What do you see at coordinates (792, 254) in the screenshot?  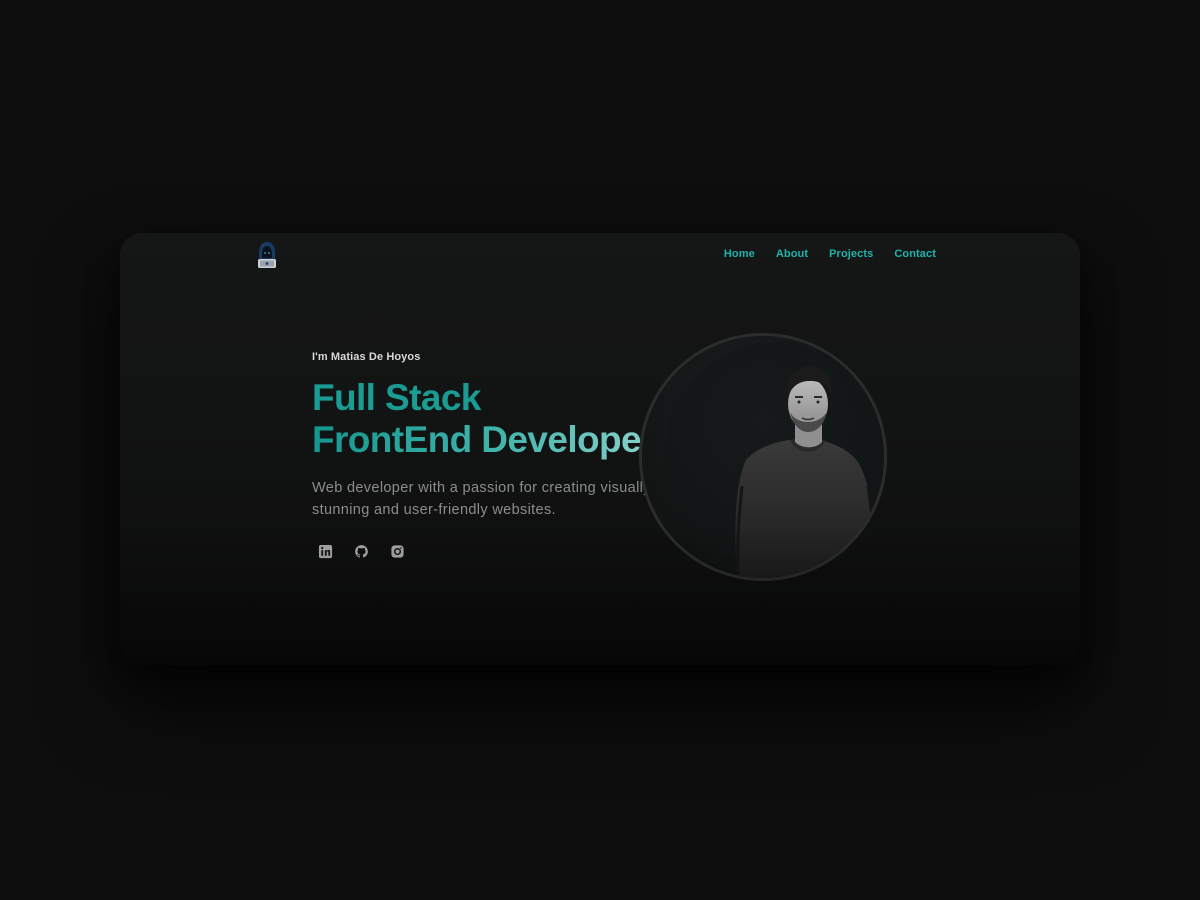 I see `nav-link-about: About` at bounding box center [792, 254].